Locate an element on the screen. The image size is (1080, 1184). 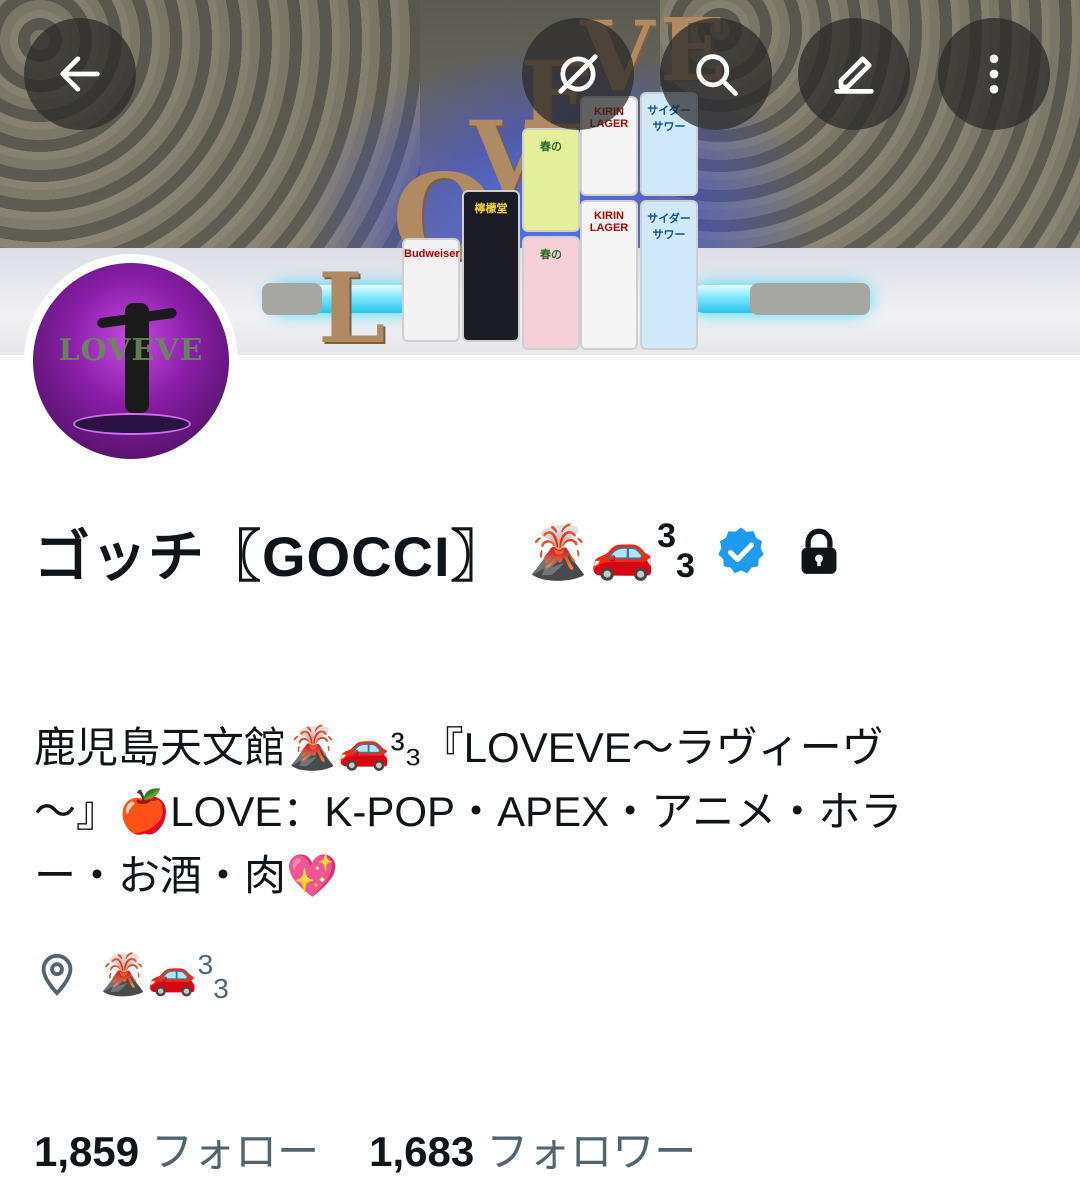
bio-line: ー・お酒・肉💖 is located at coordinates (186, 875).